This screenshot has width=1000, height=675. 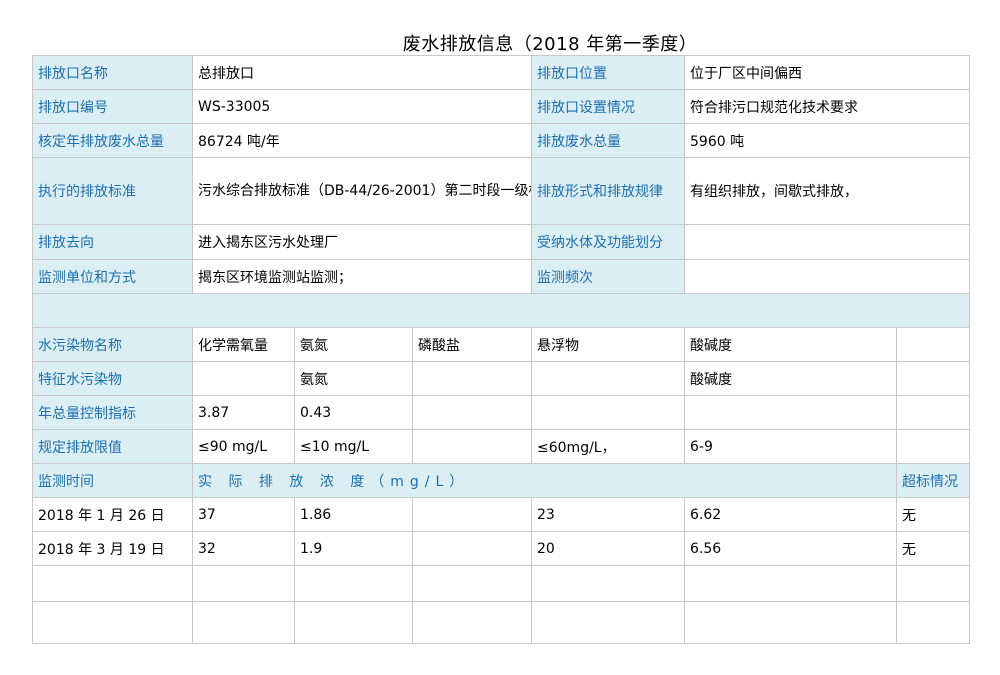 I want to click on approved-total-value: 86724 吨/年, so click(x=362, y=140).